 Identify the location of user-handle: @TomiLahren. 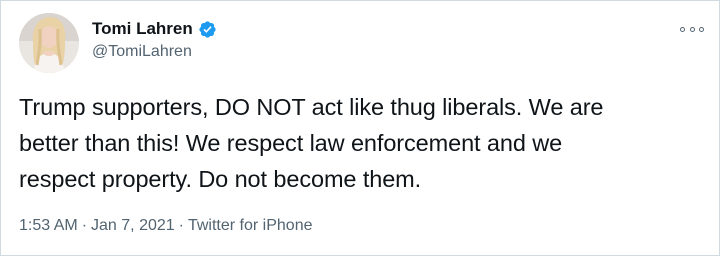
(154, 52).